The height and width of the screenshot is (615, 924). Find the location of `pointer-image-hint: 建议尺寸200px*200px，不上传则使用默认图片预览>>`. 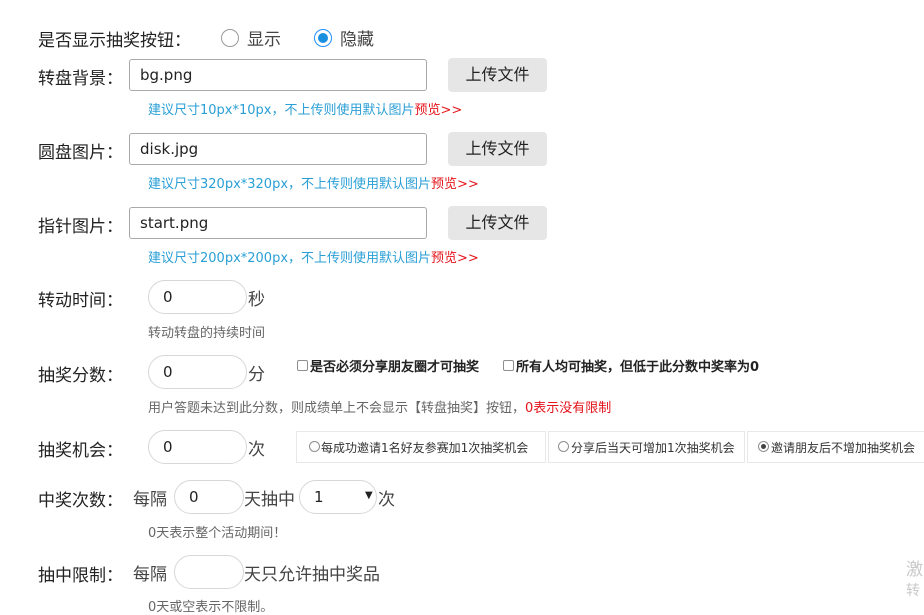

pointer-image-hint: 建议尺寸200px*200px，不上传则使用默认图片预览>> is located at coordinates (313, 256).